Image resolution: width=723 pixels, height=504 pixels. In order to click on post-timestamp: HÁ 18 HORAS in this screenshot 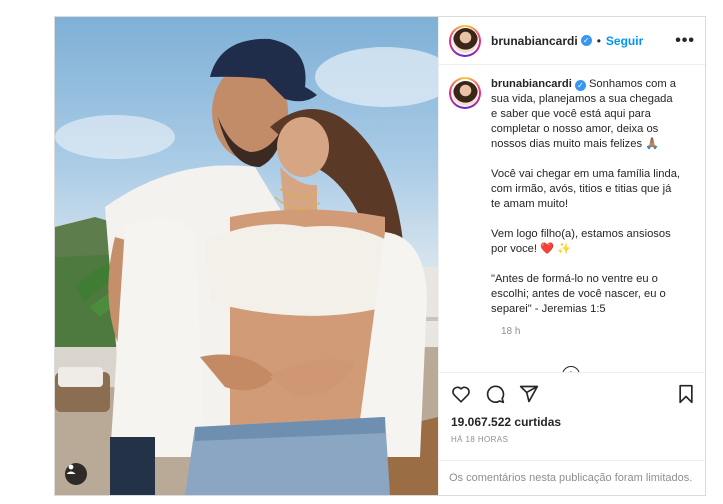, I will do `click(480, 439)`.